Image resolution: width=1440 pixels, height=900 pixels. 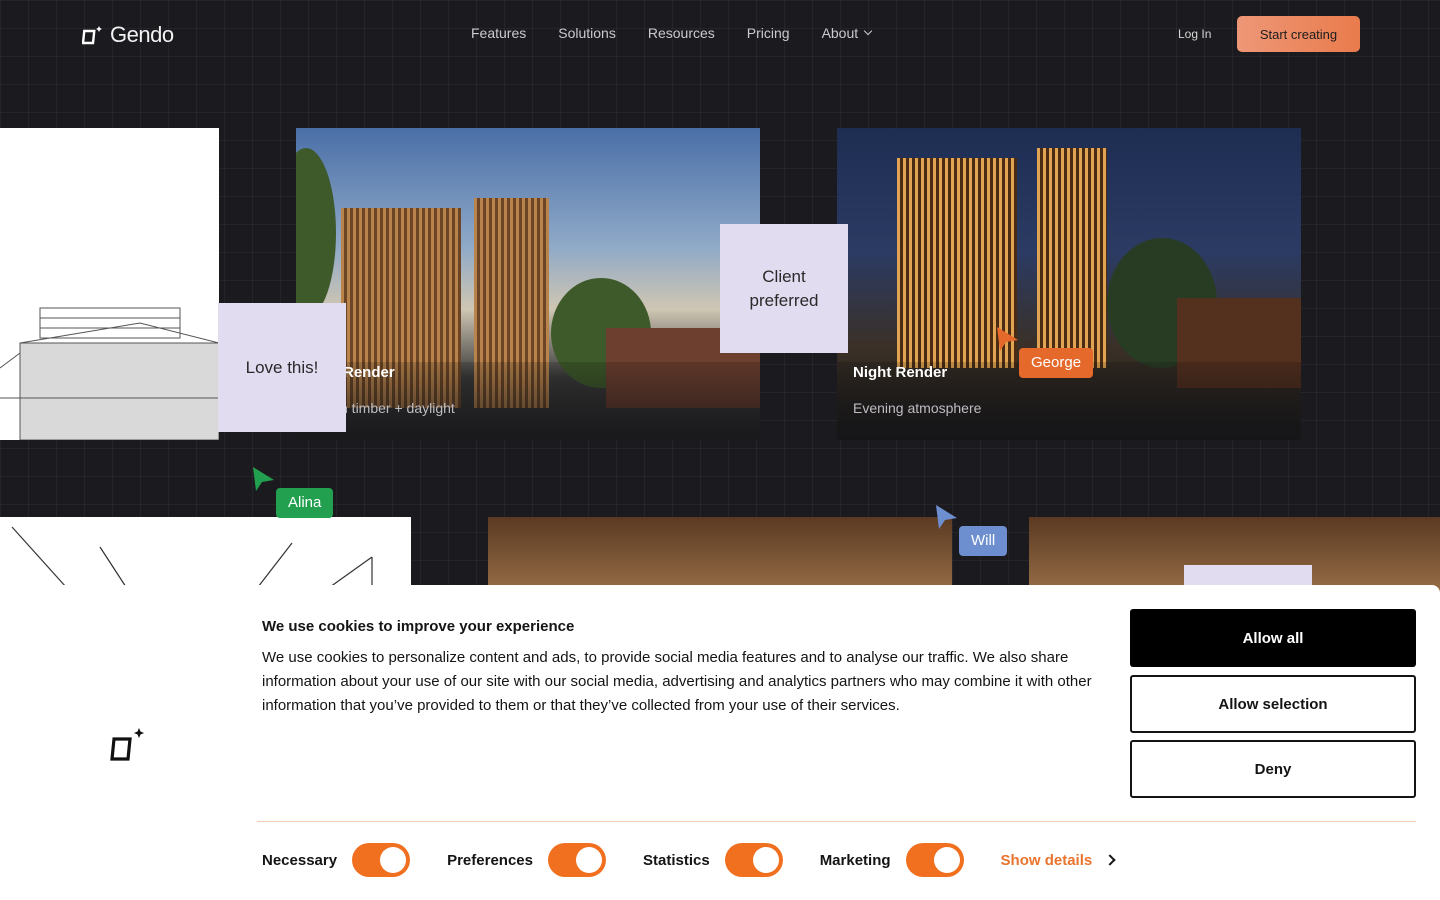 I want to click on nav-link-about: About, so click(x=847, y=33).